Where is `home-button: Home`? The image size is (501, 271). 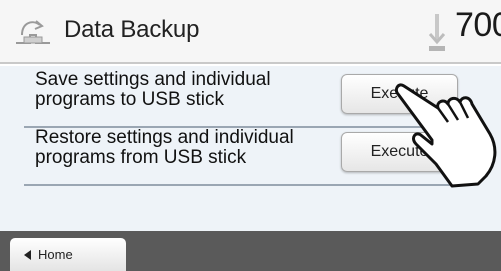 home-button: Home is located at coordinates (68, 254).